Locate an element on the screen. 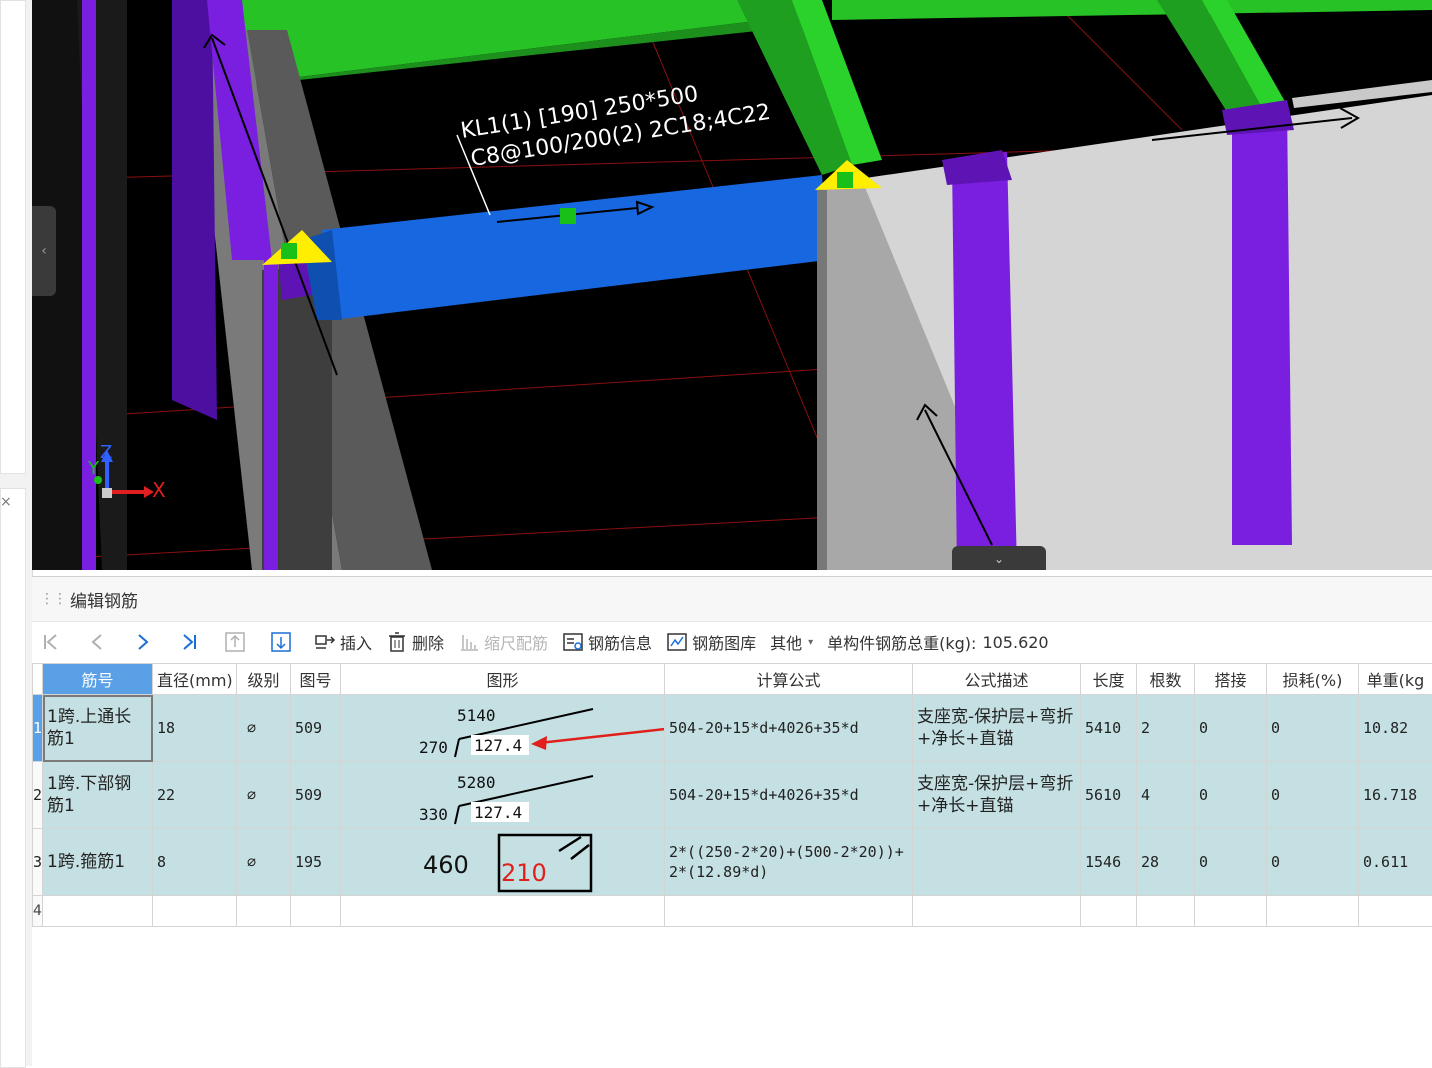 The width and height of the screenshot is (1432, 1068). cell-unit-weight: 10.82 is located at coordinates (1395, 728).